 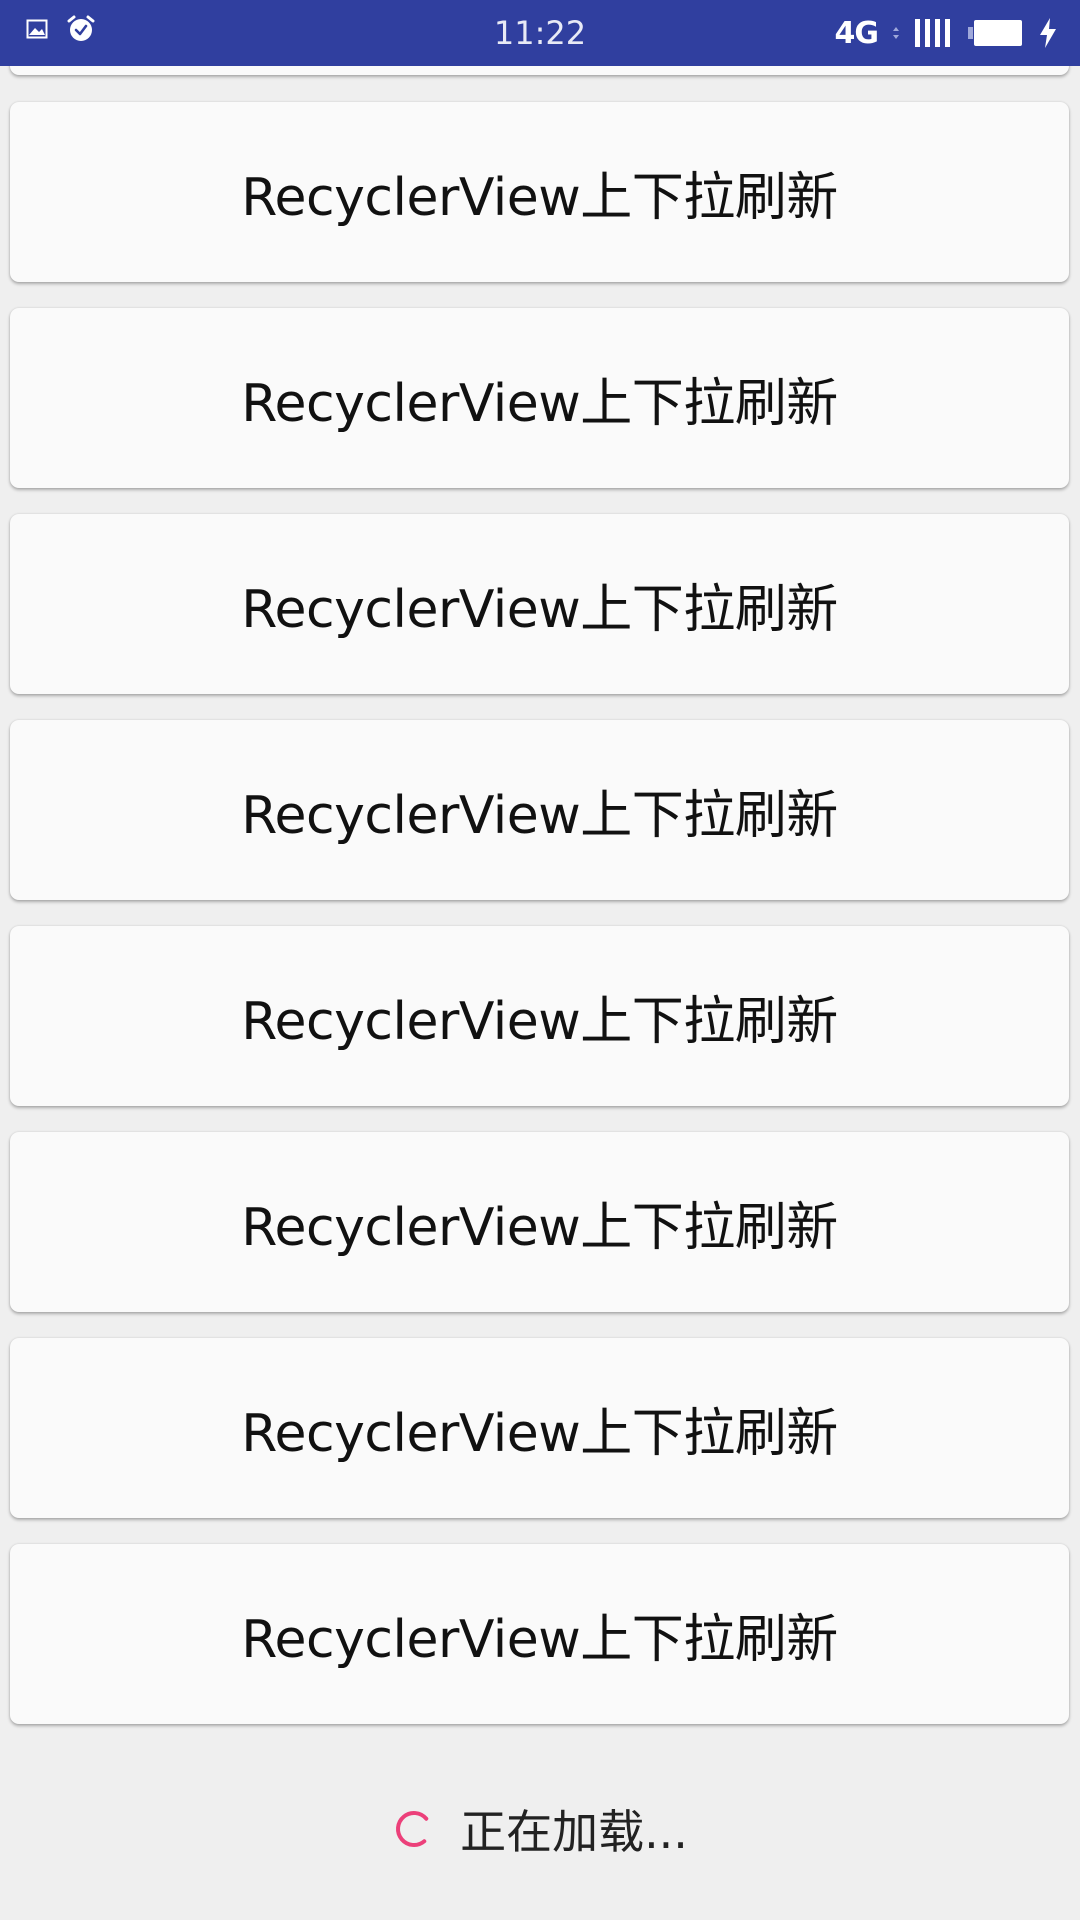 I want to click on alarm-icon, so click(x=81, y=28).